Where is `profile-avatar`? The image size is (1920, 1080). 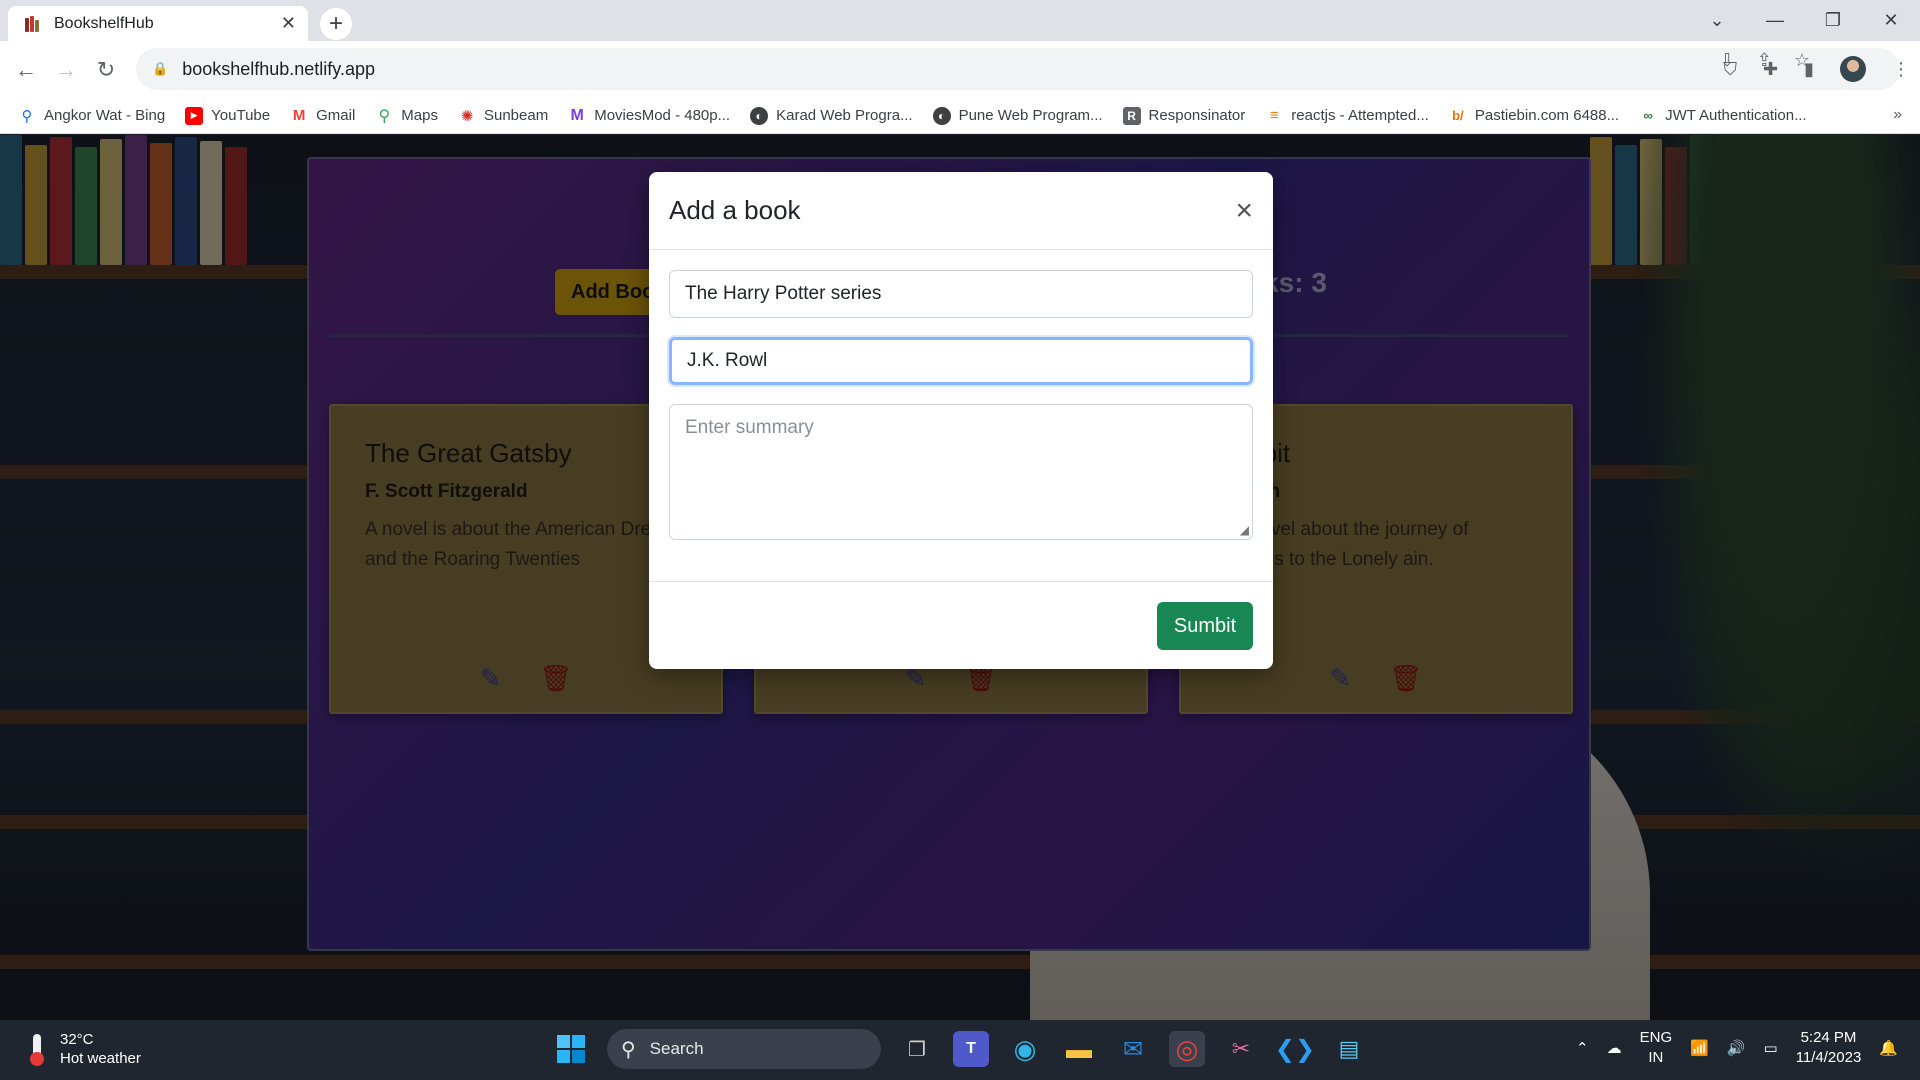
profile-avatar is located at coordinates (1853, 69).